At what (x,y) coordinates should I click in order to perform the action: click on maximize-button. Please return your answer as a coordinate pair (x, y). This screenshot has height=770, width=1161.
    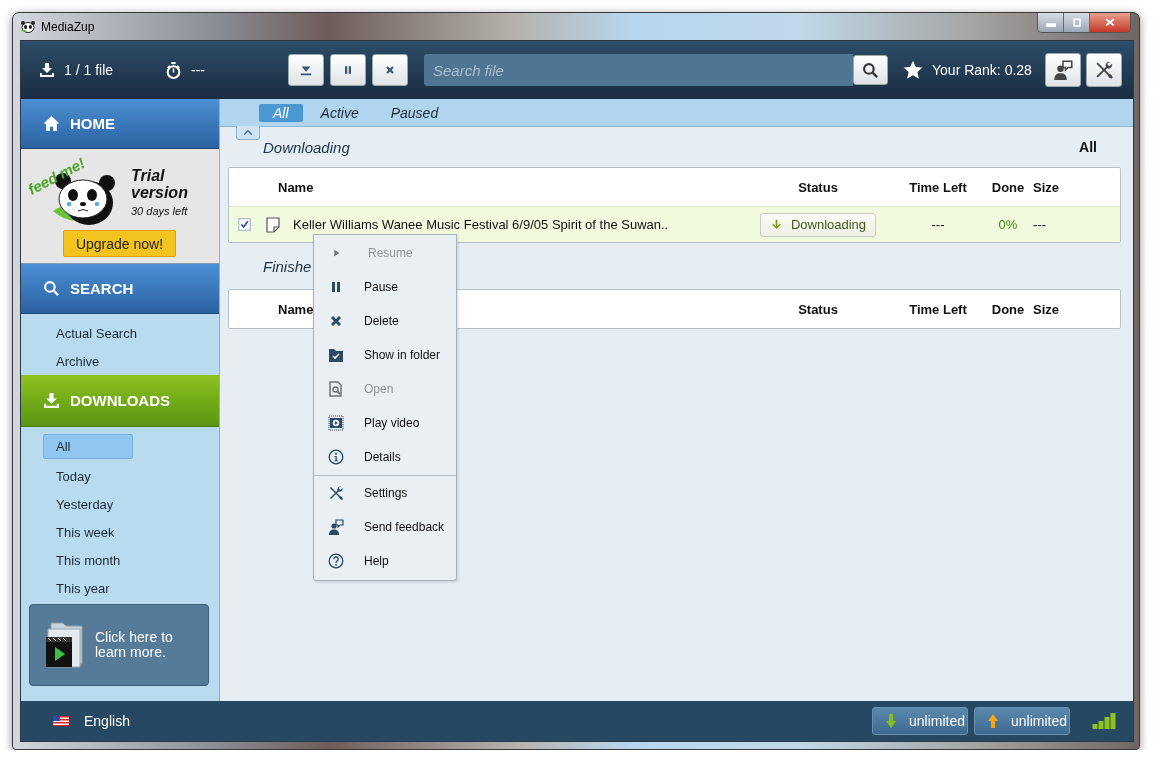
    Looking at the image, I should click on (1077, 22).